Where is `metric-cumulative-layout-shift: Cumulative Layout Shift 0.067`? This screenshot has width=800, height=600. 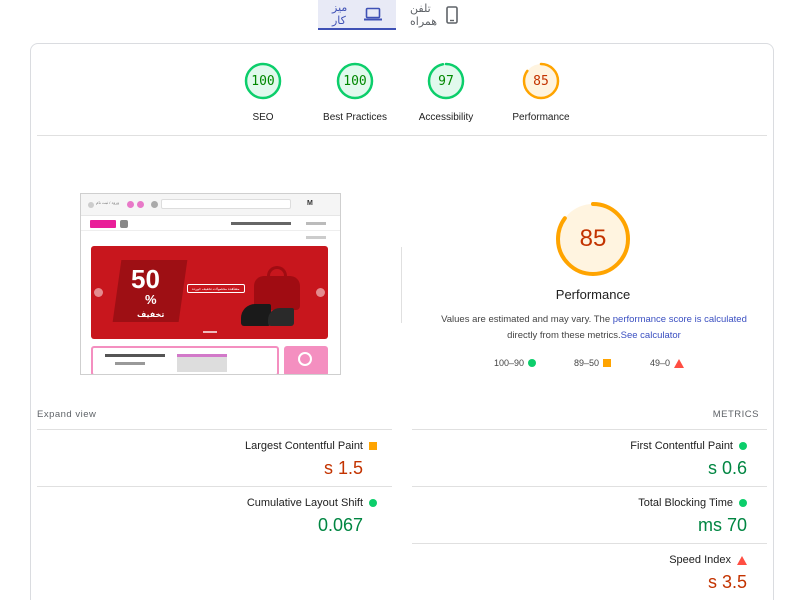
metric-cumulative-layout-shift: Cumulative Layout Shift 0.067 is located at coordinates (214, 514).